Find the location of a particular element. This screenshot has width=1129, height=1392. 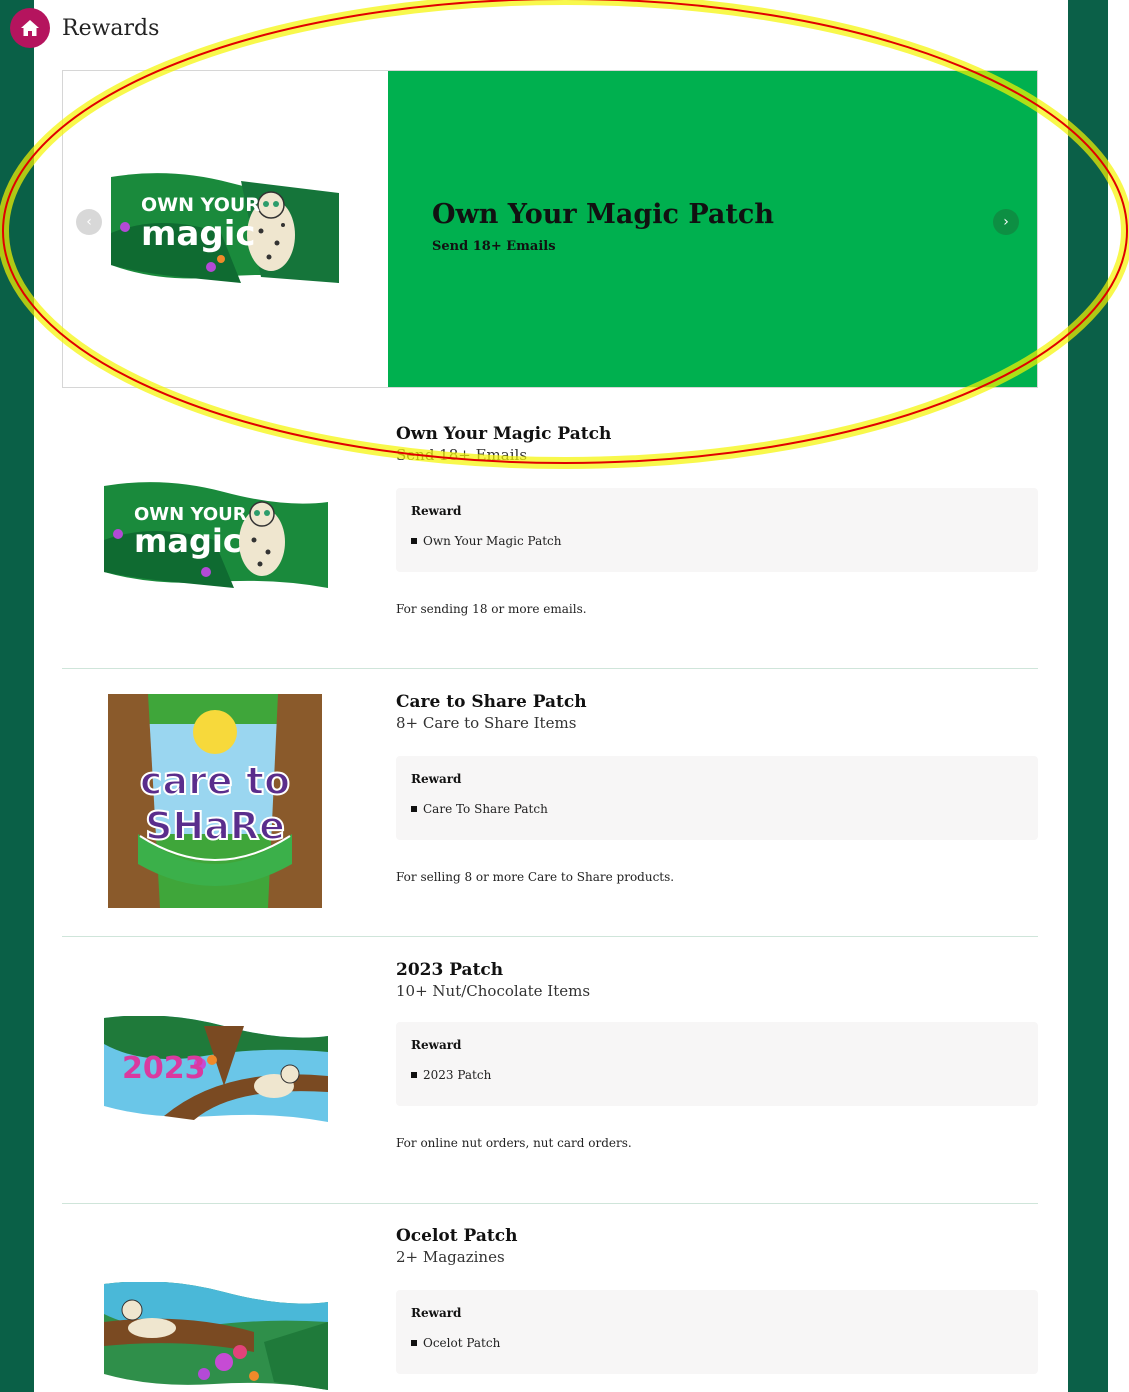

reward-title: 2023 Patch is located at coordinates (450, 970).